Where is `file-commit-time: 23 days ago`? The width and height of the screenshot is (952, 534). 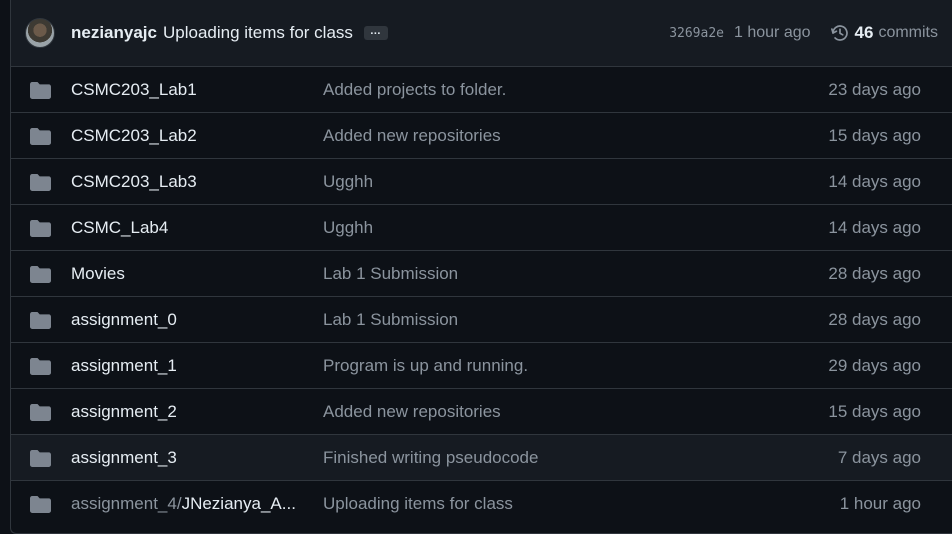
file-commit-time: 23 days ago is located at coordinates (874, 89).